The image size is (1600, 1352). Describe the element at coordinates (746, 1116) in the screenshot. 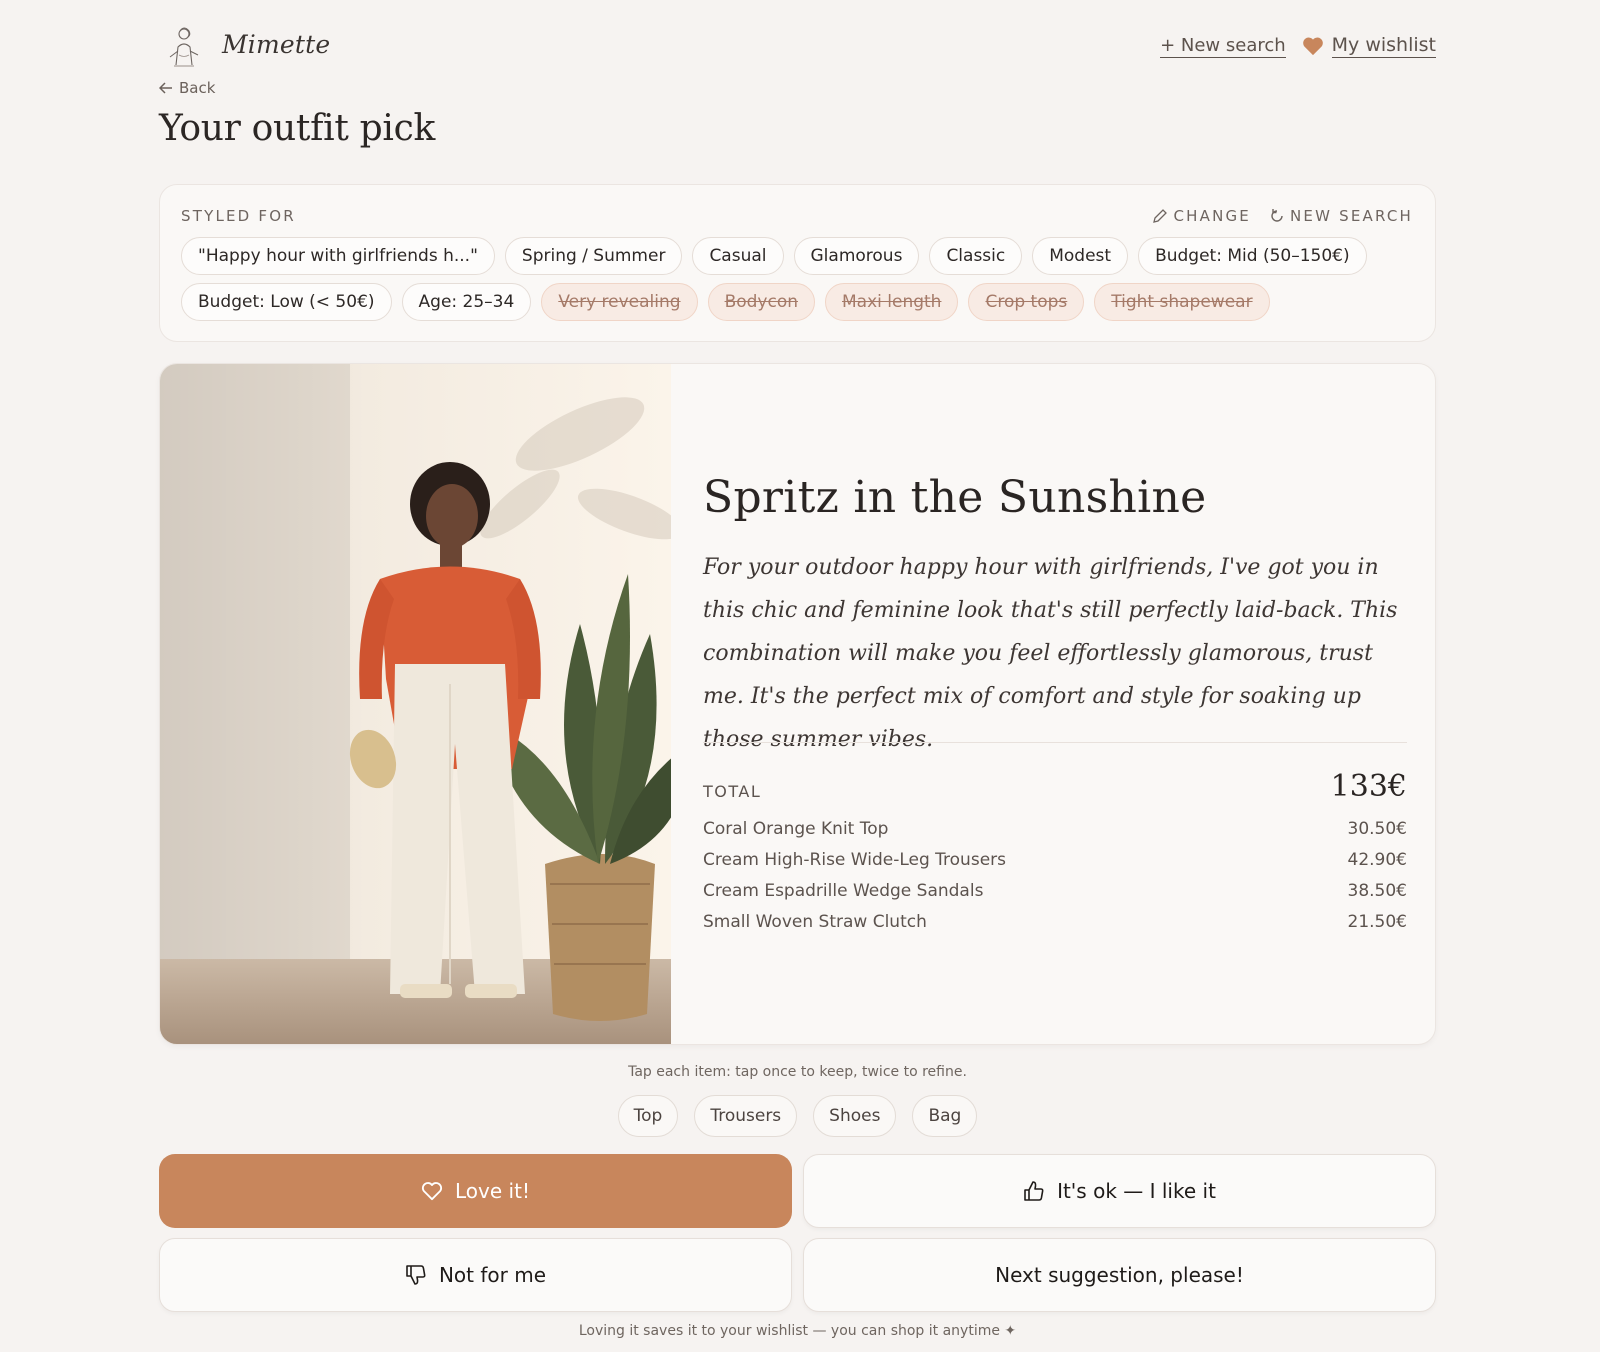

I see `piece-trousers: Trousers` at that location.